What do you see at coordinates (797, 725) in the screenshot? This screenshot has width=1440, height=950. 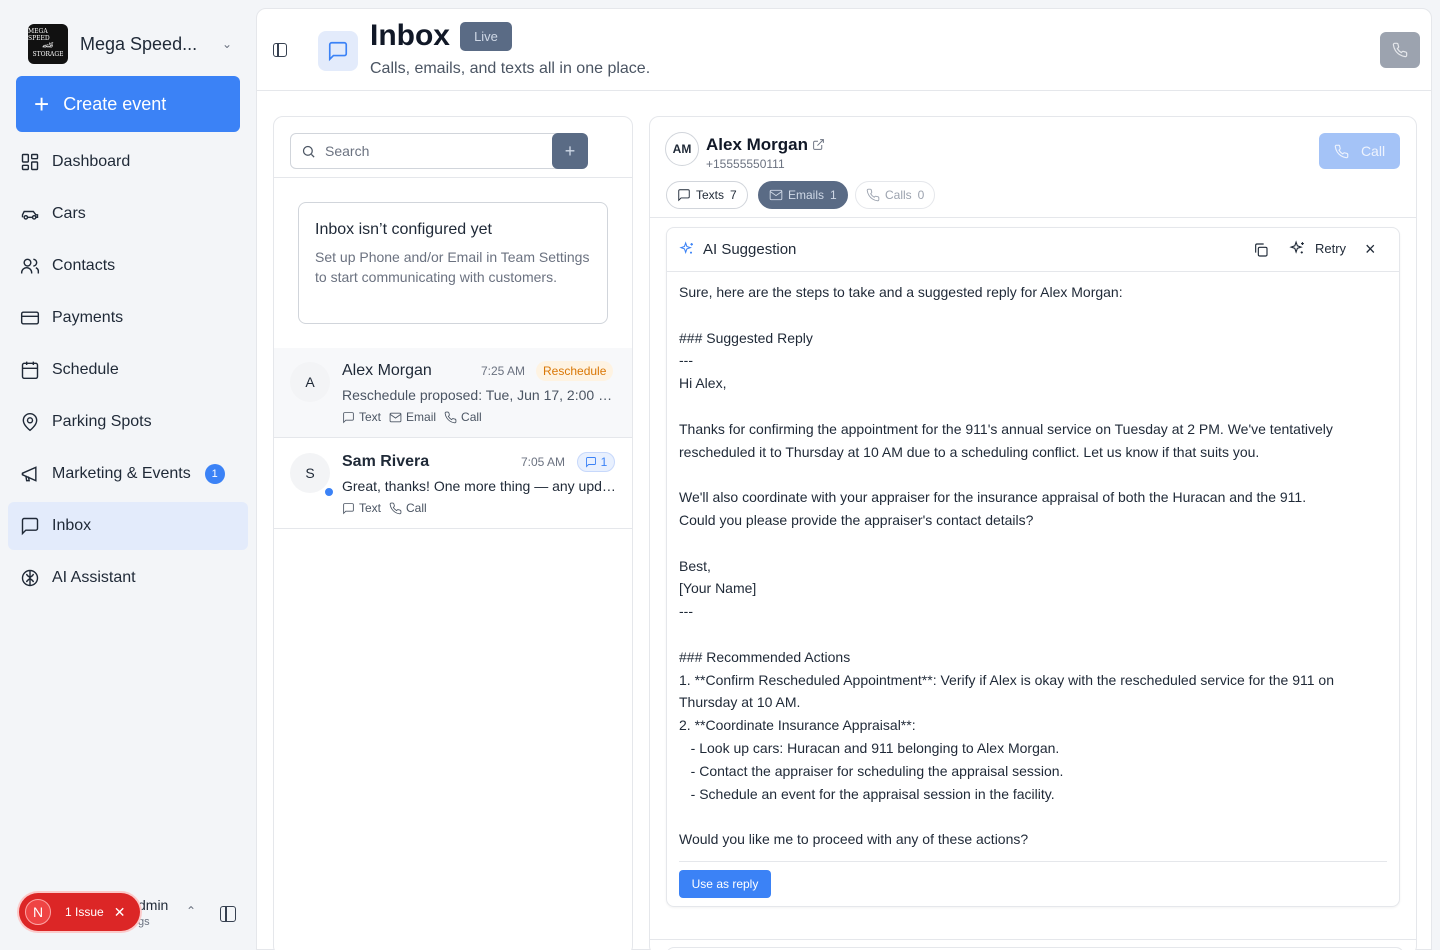 I see `ai-suggestion-line: 2. **Coordinate Insurance Appraisal**:` at bounding box center [797, 725].